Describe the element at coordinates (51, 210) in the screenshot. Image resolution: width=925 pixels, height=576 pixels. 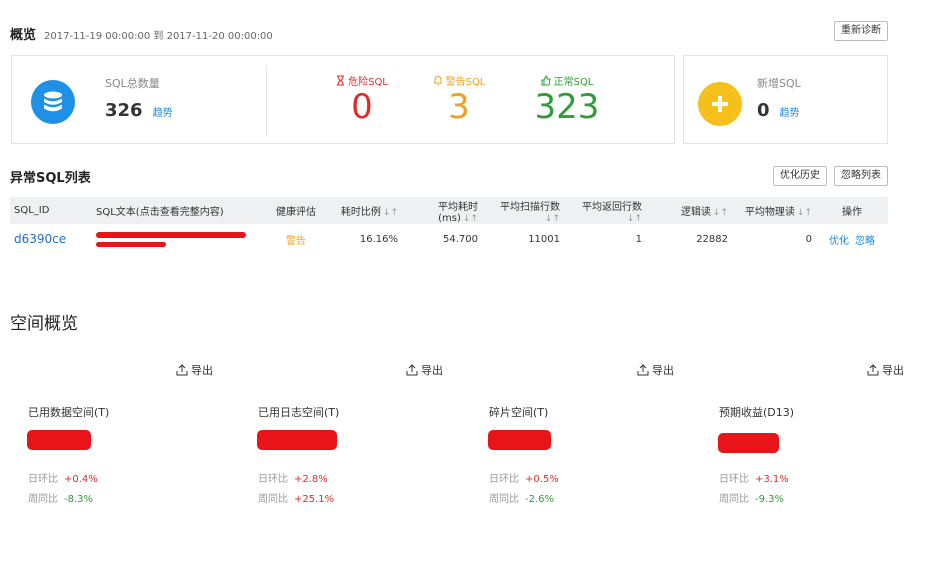
I see `col-sql-id: SQL_ID` at that location.